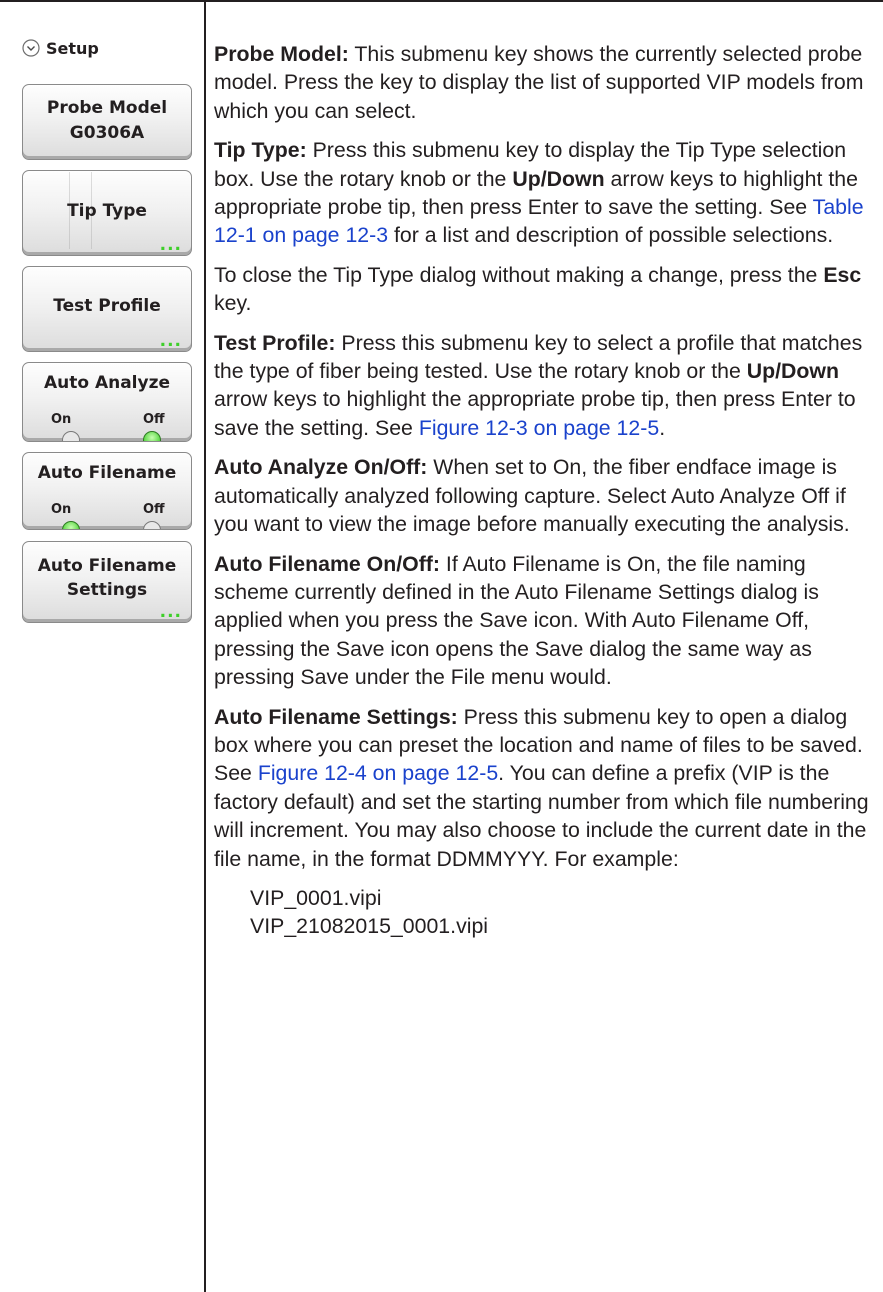 The width and height of the screenshot is (883, 1292). I want to click on tip-type-heading: Tip Type:, so click(260, 150).